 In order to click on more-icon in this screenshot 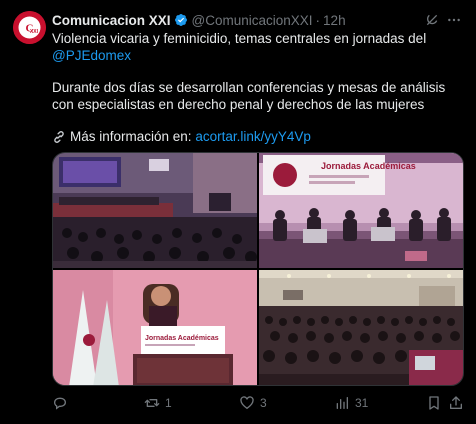, I will do `click(454, 20)`.